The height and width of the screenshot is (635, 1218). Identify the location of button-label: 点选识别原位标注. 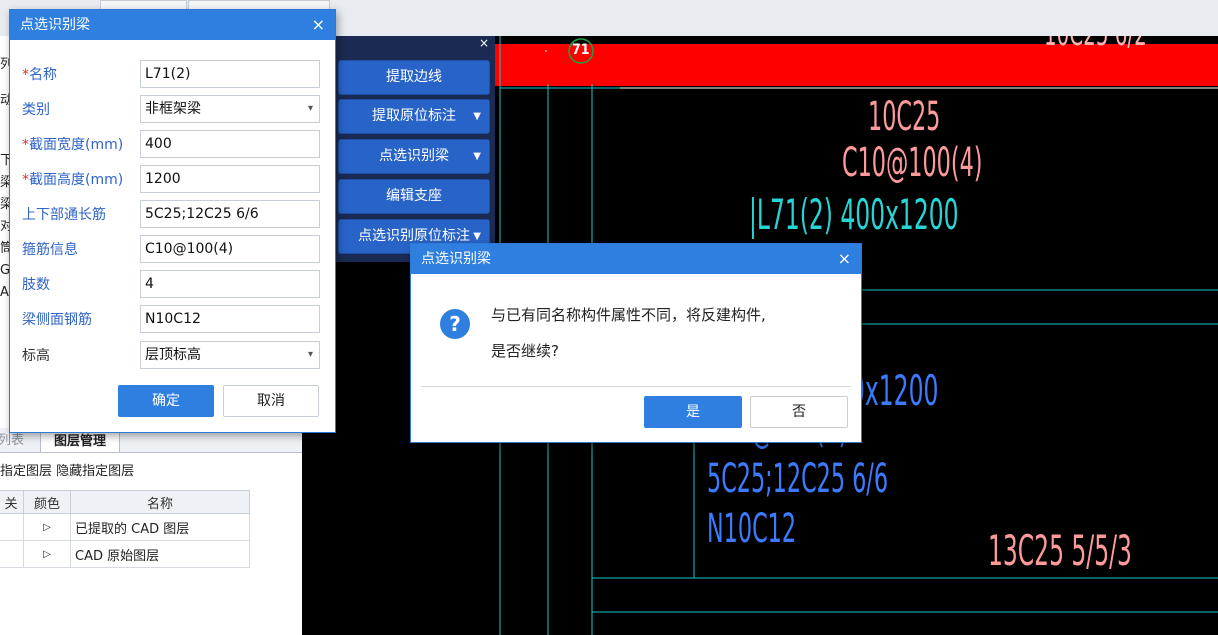
(414, 236).